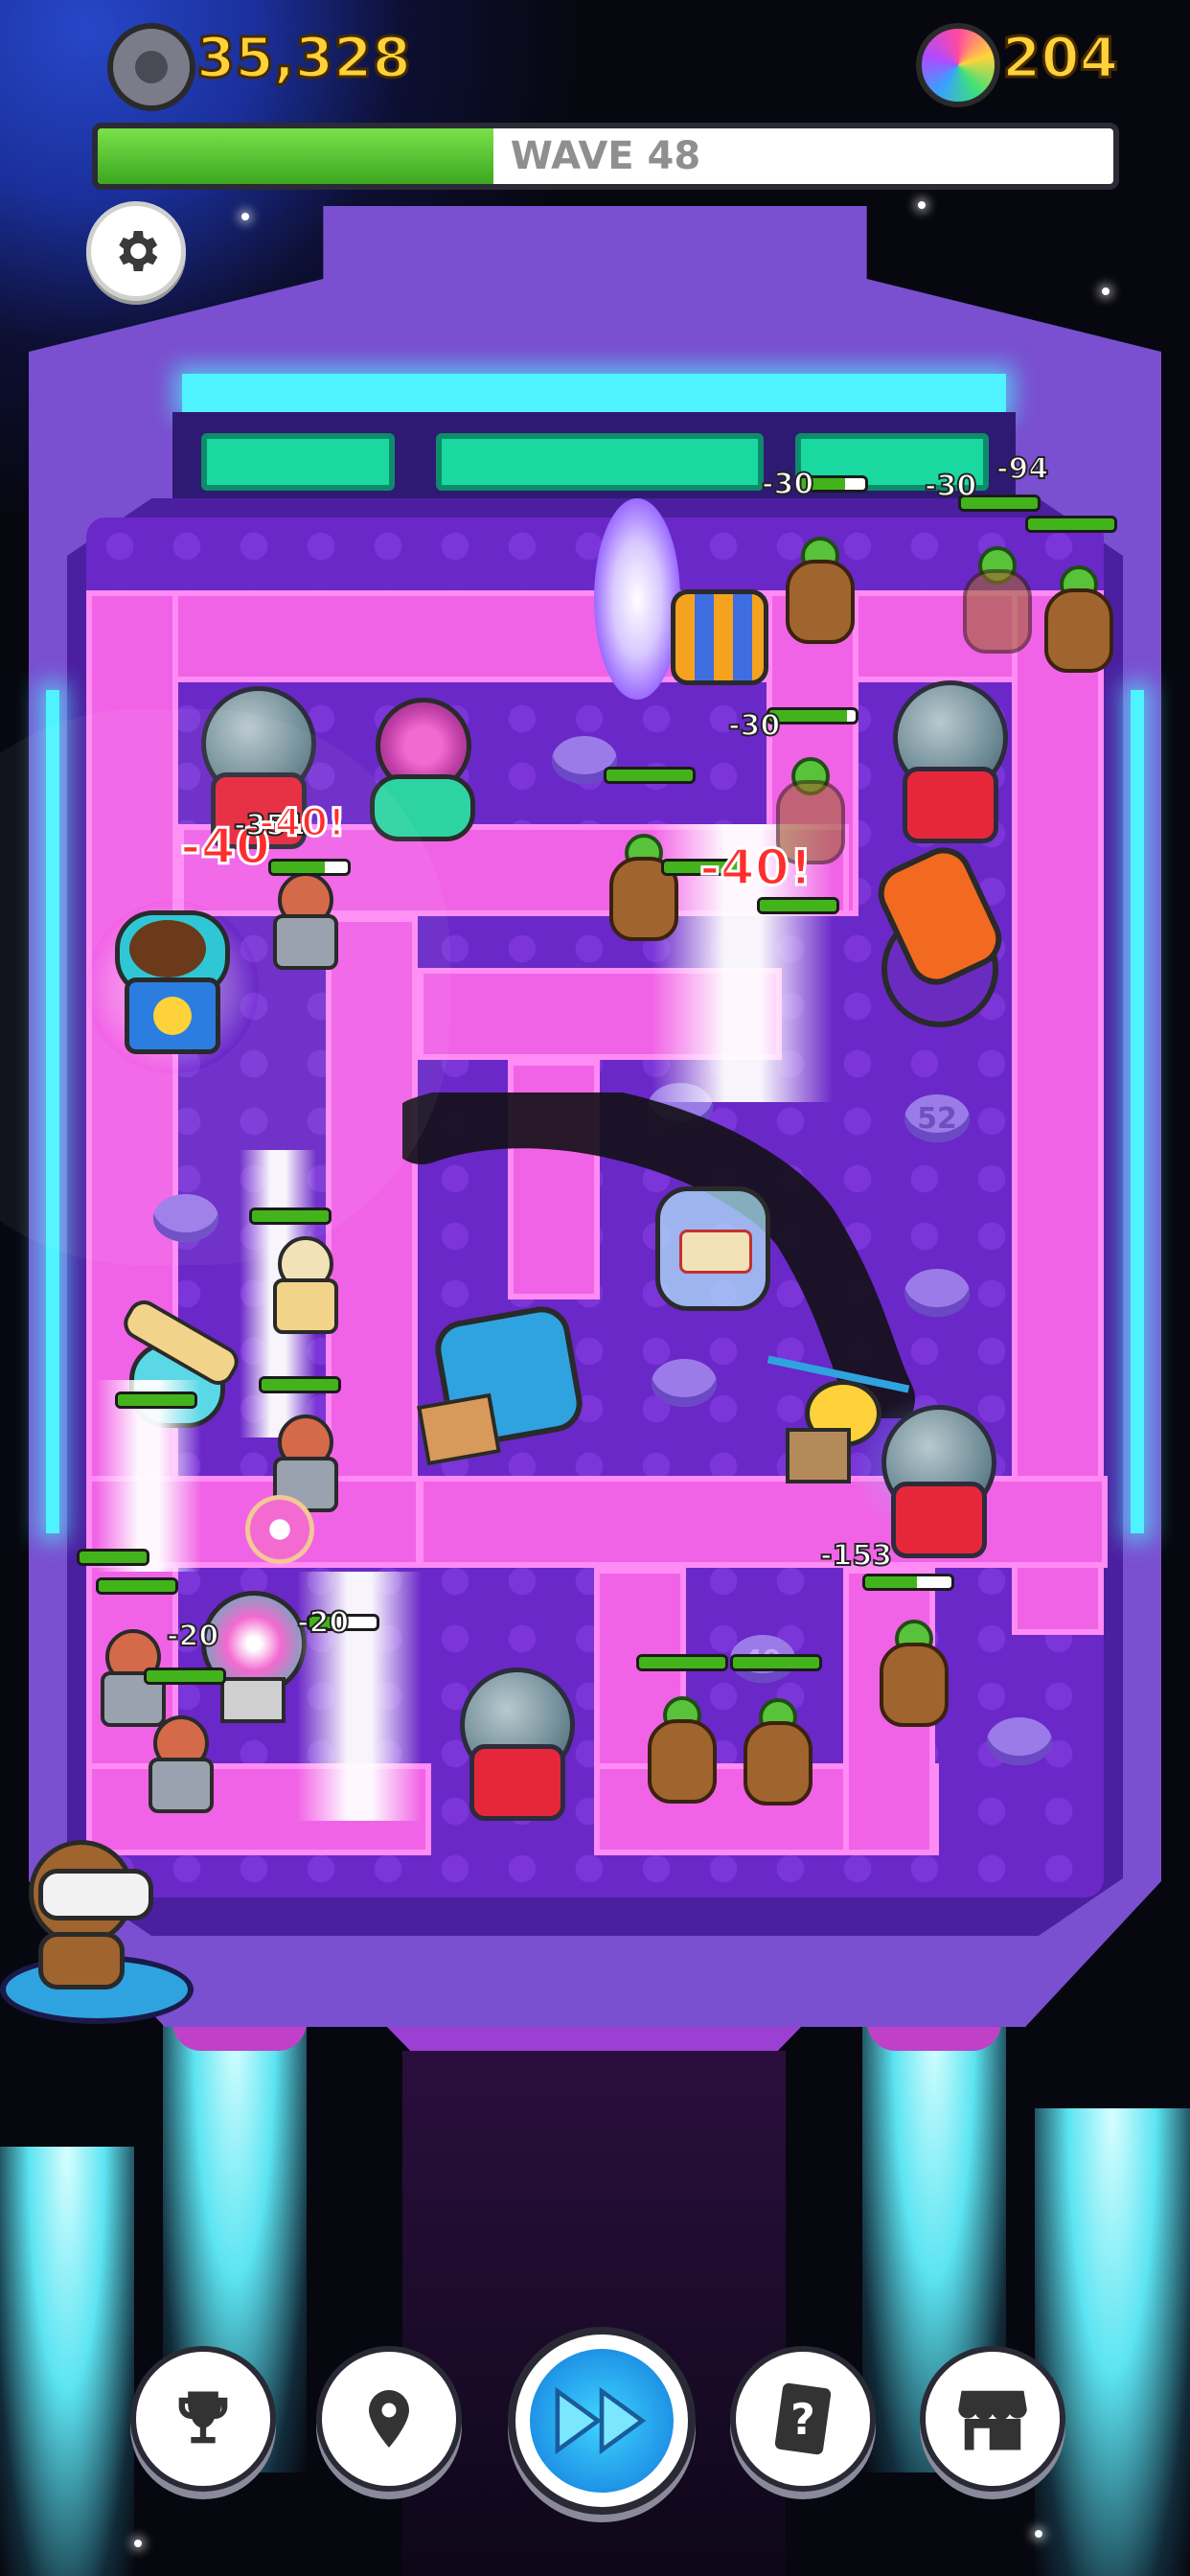 This screenshot has width=1190, height=2576. I want to click on help-card-icon: ?, so click(803, 2418).